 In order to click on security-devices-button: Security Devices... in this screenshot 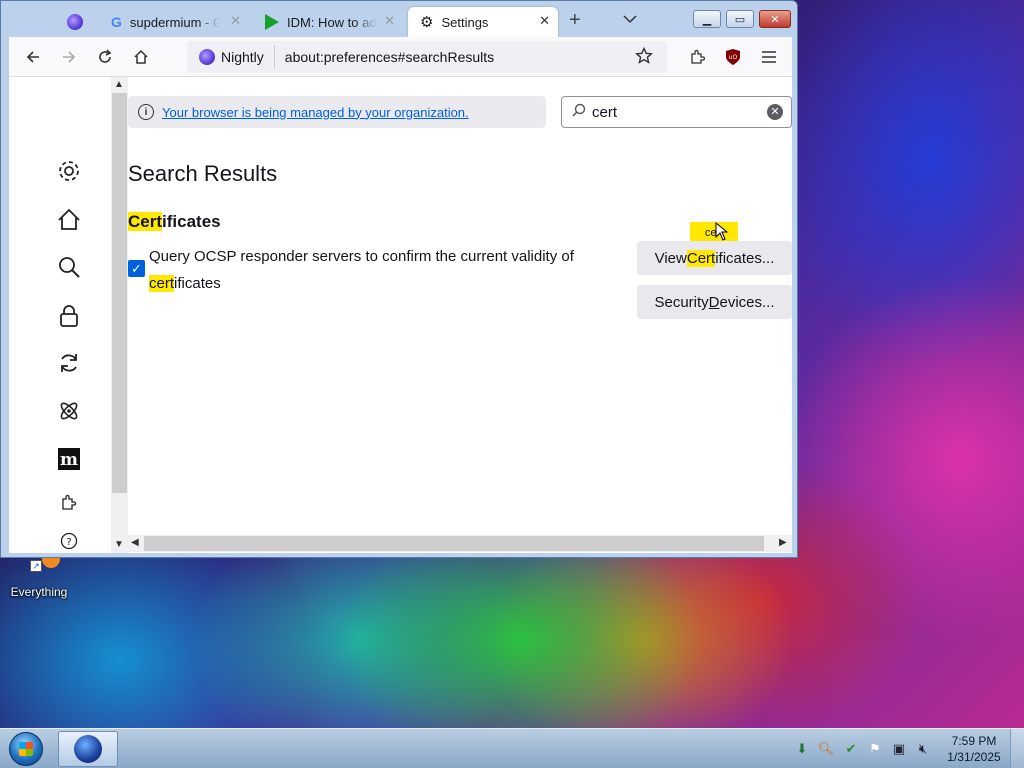, I will do `click(714, 302)`.